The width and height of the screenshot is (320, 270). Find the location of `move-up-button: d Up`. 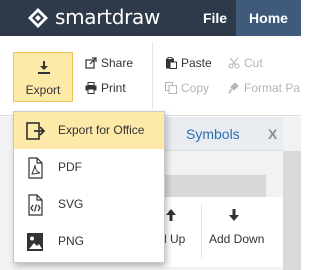

move-up-button: d Up is located at coordinates (180, 229).